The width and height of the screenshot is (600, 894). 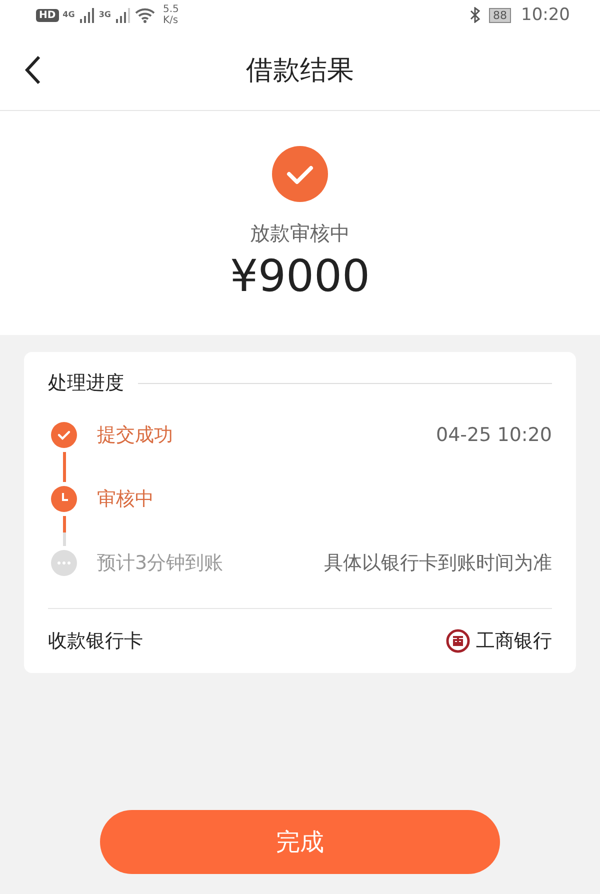 What do you see at coordinates (160, 563) in the screenshot?
I see `step-label: 预计3分钟到账` at bounding box center [160, 563].